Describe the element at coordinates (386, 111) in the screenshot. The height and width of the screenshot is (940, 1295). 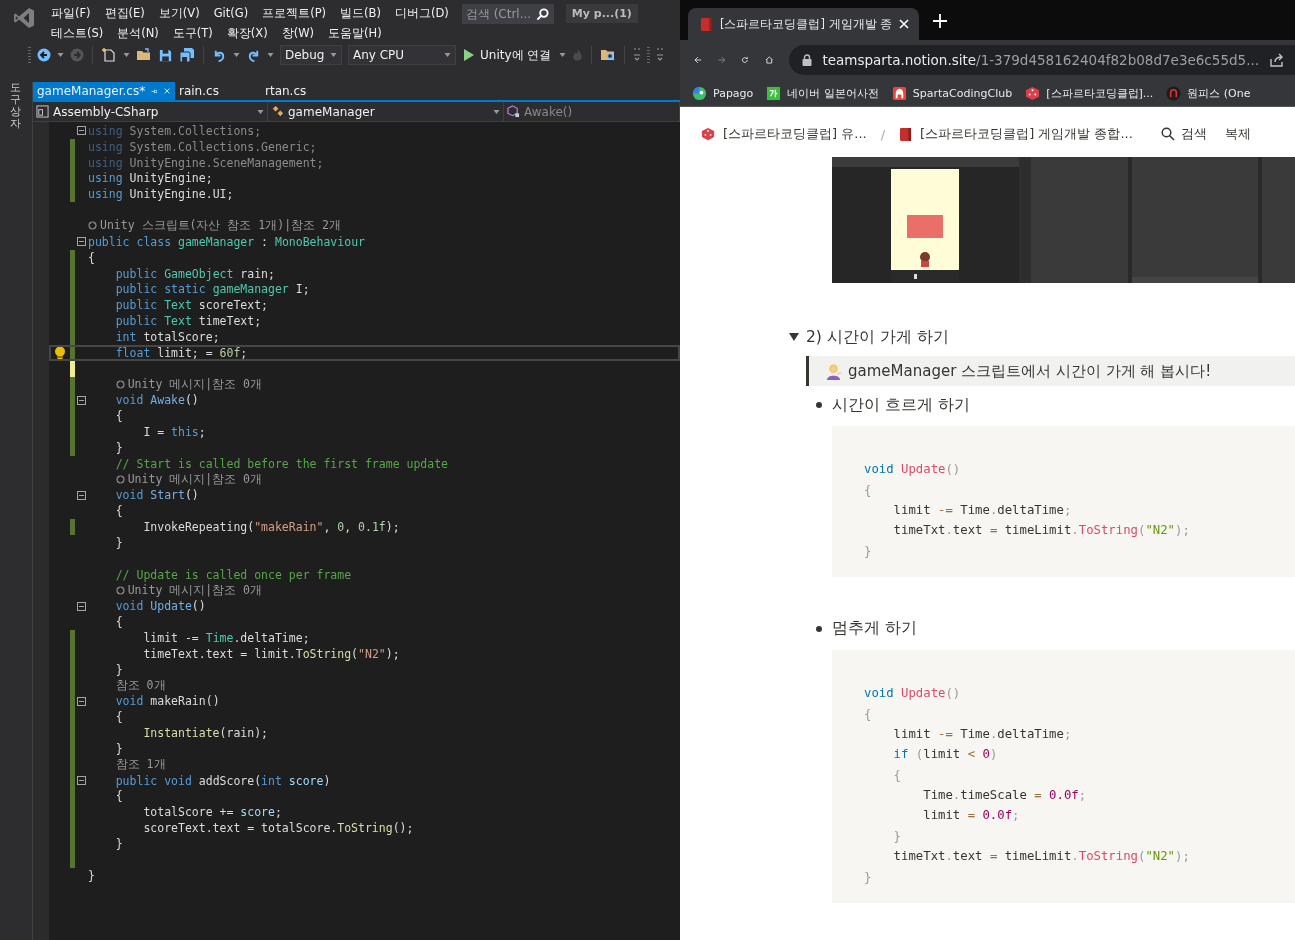
I see `navigation-dropdown: gameManager` at that location.